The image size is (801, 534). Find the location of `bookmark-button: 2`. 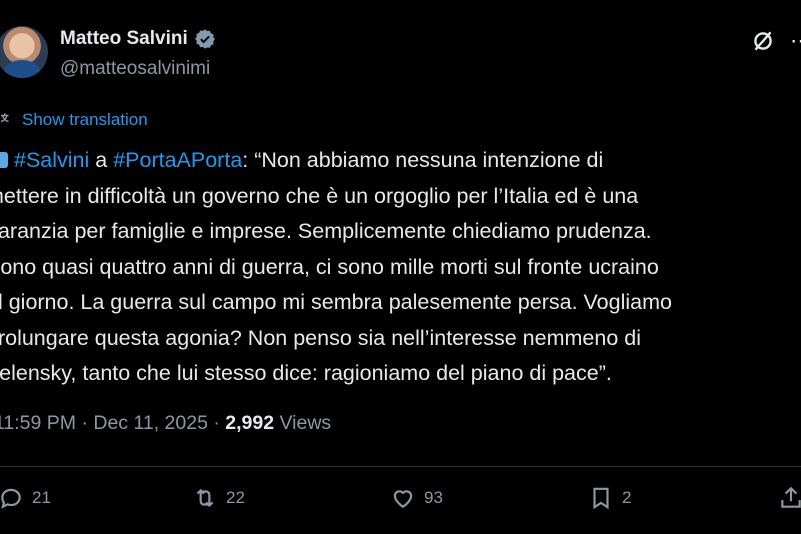

bookmark-button: 2 is located at coordinates (609, 498).